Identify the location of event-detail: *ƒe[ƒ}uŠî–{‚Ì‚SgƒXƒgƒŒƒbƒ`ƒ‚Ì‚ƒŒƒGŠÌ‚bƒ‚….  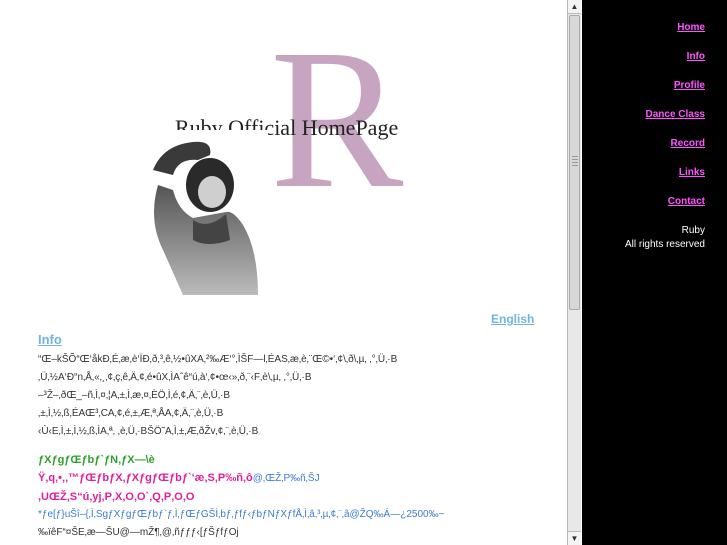
(167, 514).